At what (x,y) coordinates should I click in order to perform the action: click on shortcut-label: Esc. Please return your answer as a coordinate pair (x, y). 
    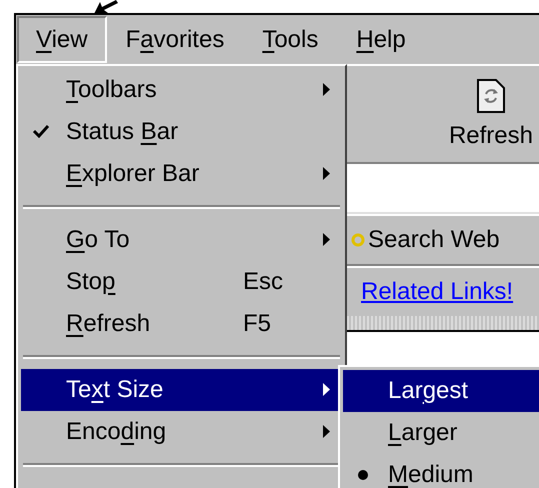
    Looking at the image, I should click on (263, 282).